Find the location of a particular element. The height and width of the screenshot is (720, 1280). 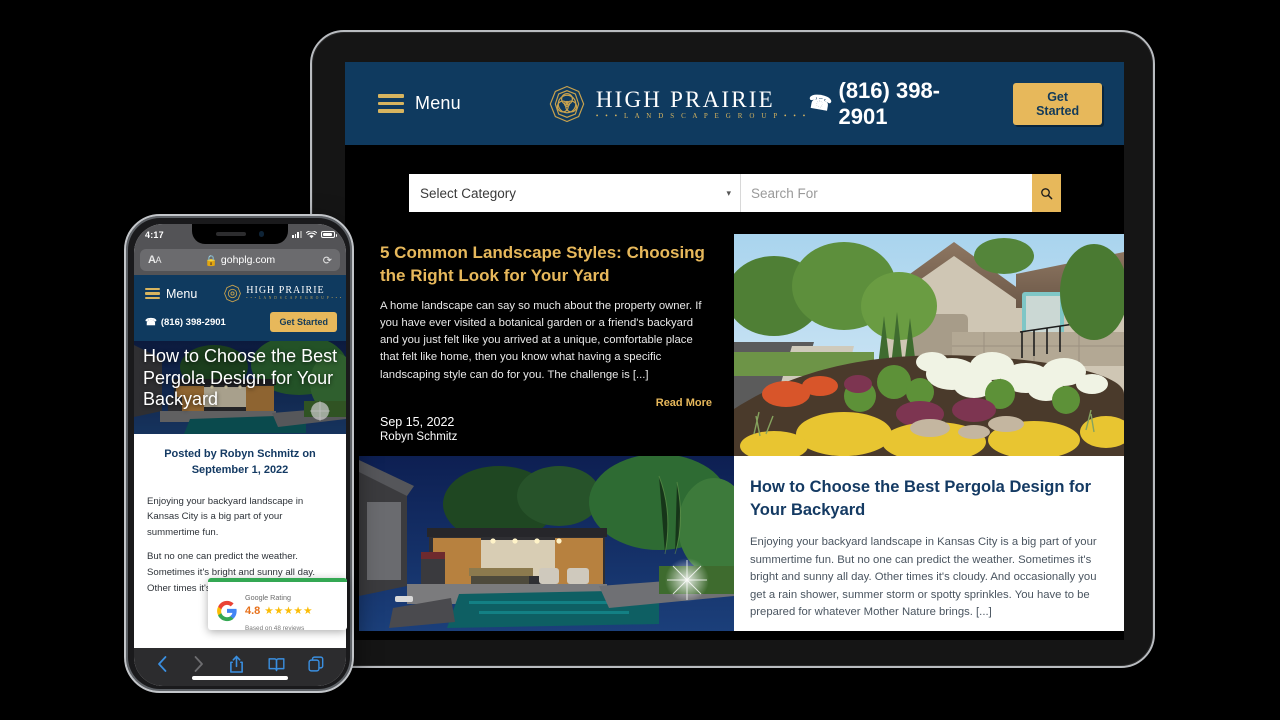

tablet-menu-label: Menu is located at coordinates (438, 103).